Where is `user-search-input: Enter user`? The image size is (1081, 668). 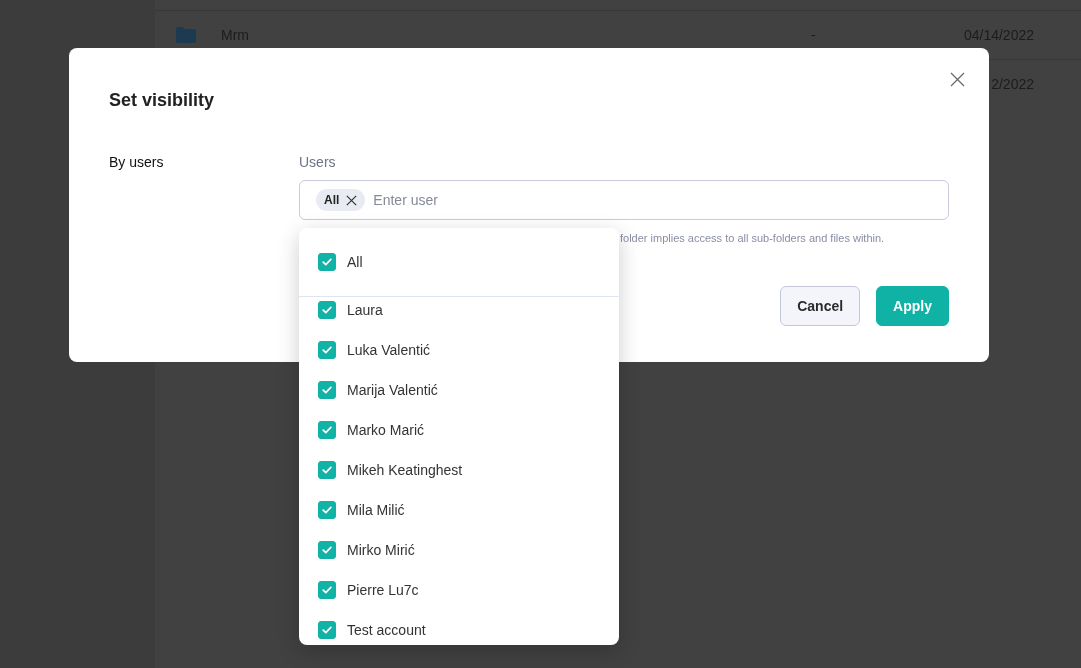
user-search-input: Enter user is located at coordinates (652, 200).